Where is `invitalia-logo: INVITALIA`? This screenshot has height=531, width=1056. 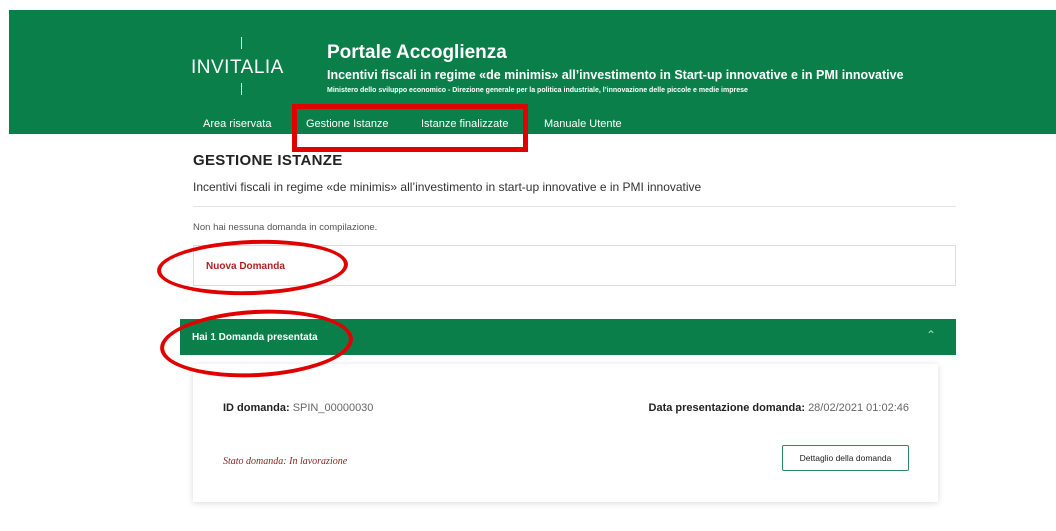 invitalia-logo: INVITALIA is located at coordinates (246, 66).